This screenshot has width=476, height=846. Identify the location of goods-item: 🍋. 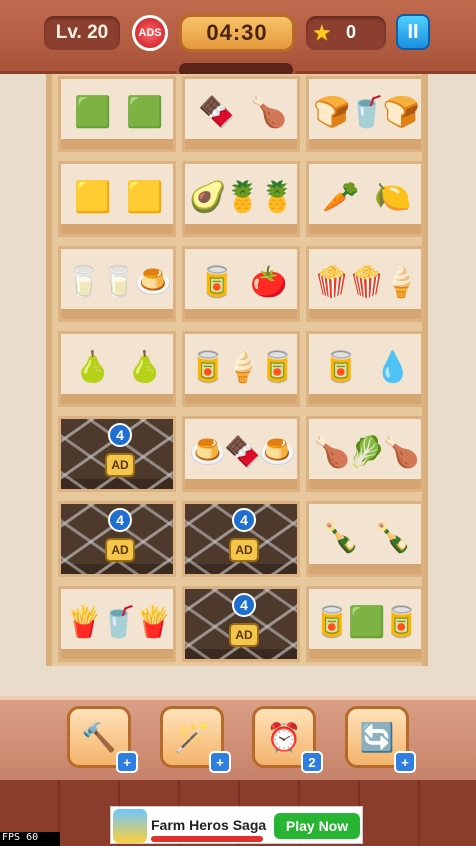
(392, 198).